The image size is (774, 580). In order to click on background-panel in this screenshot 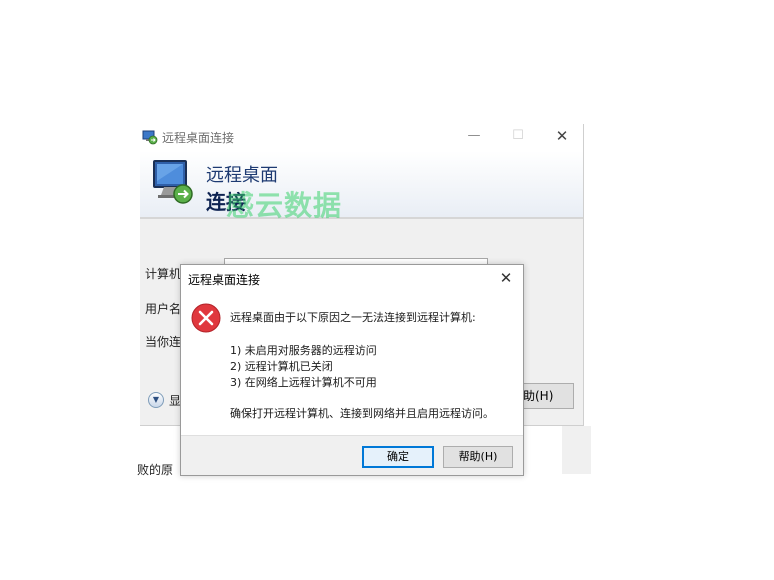, I will do `click(576, 450)`.